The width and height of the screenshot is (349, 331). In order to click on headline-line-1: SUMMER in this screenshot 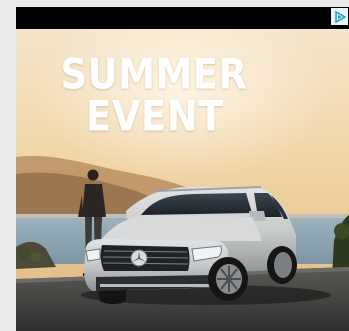, I will do `click(154, 74)`.